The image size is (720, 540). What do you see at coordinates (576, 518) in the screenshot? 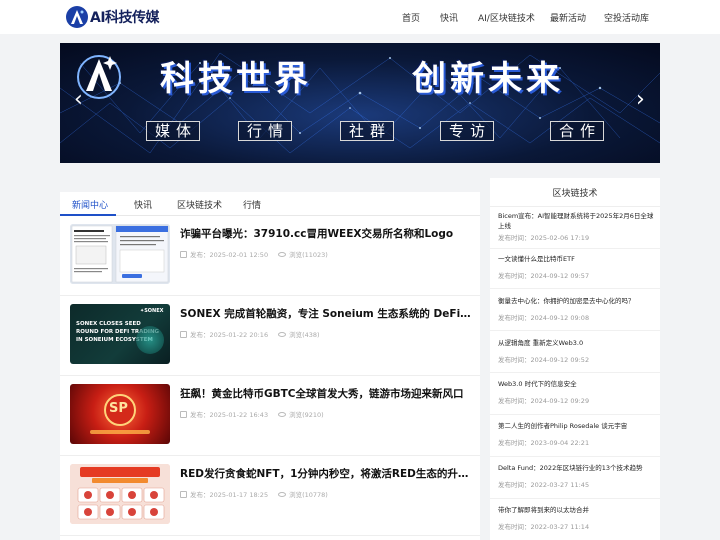
I see `sidebar-item: 带你了解即将到来的以太坊合并 发布时间：2022-03-27 11:14` at bounding box center [576, 518].